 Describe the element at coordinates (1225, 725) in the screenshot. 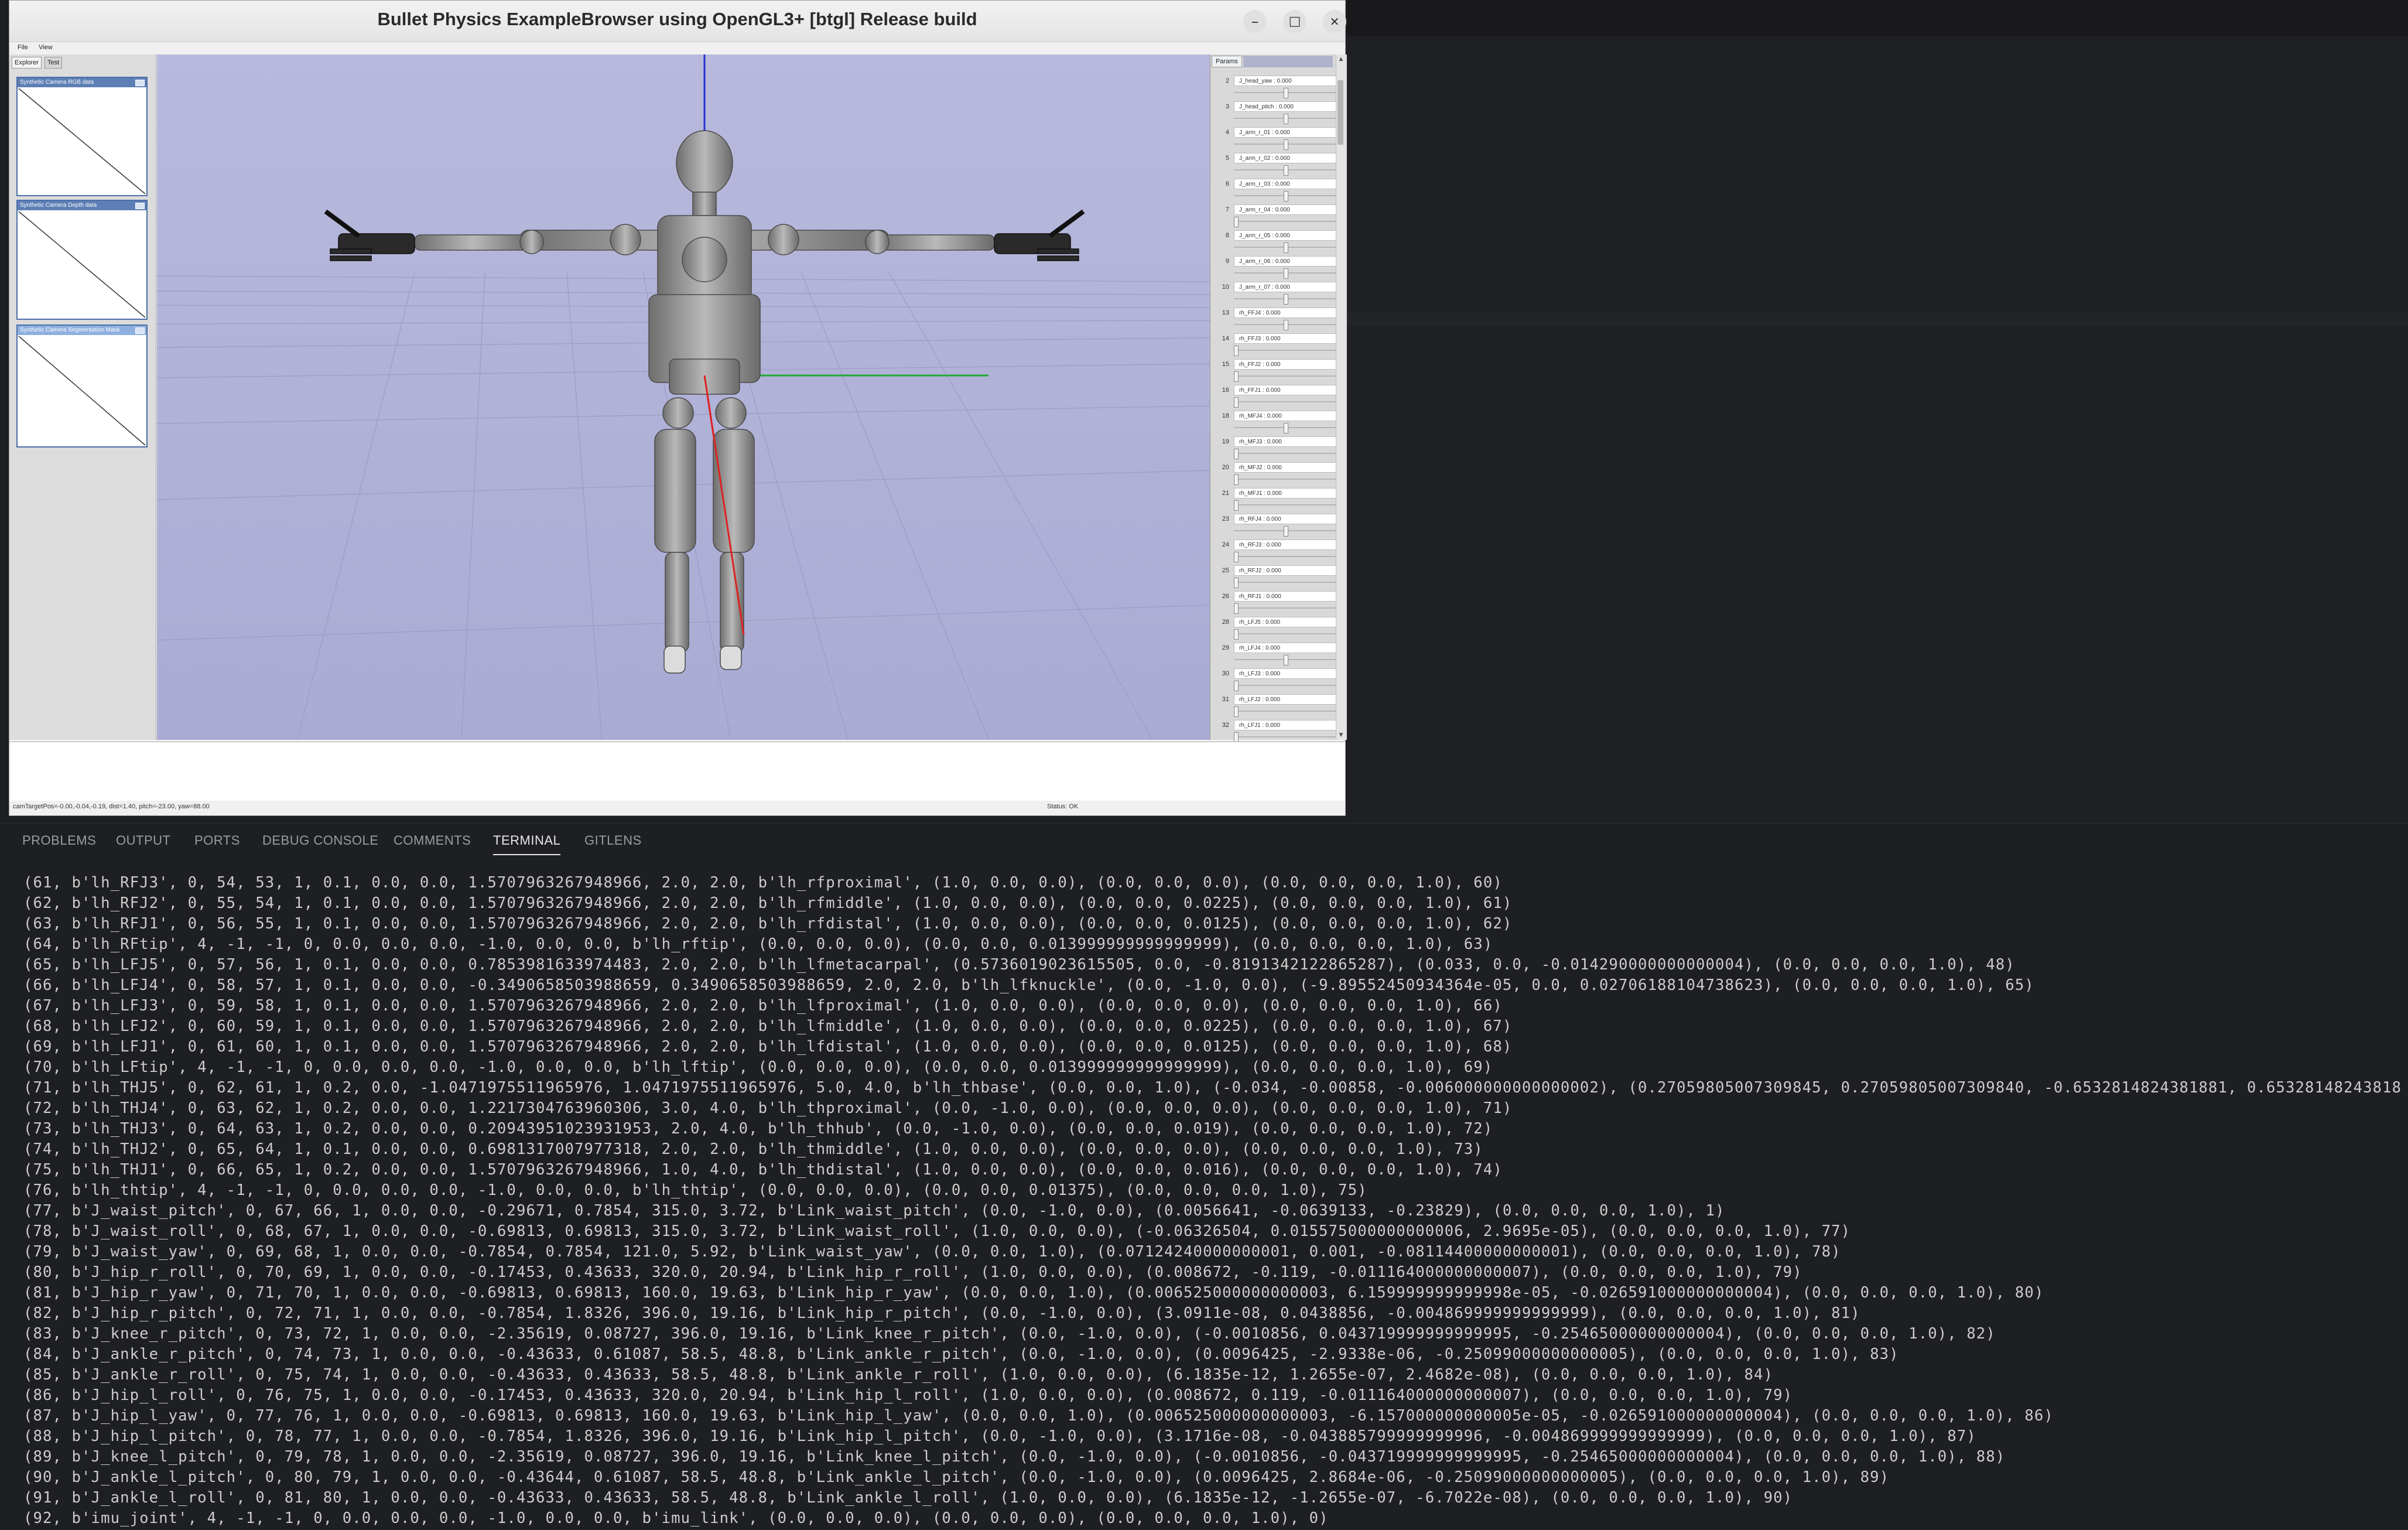

I see `param-index: 32` at that location.